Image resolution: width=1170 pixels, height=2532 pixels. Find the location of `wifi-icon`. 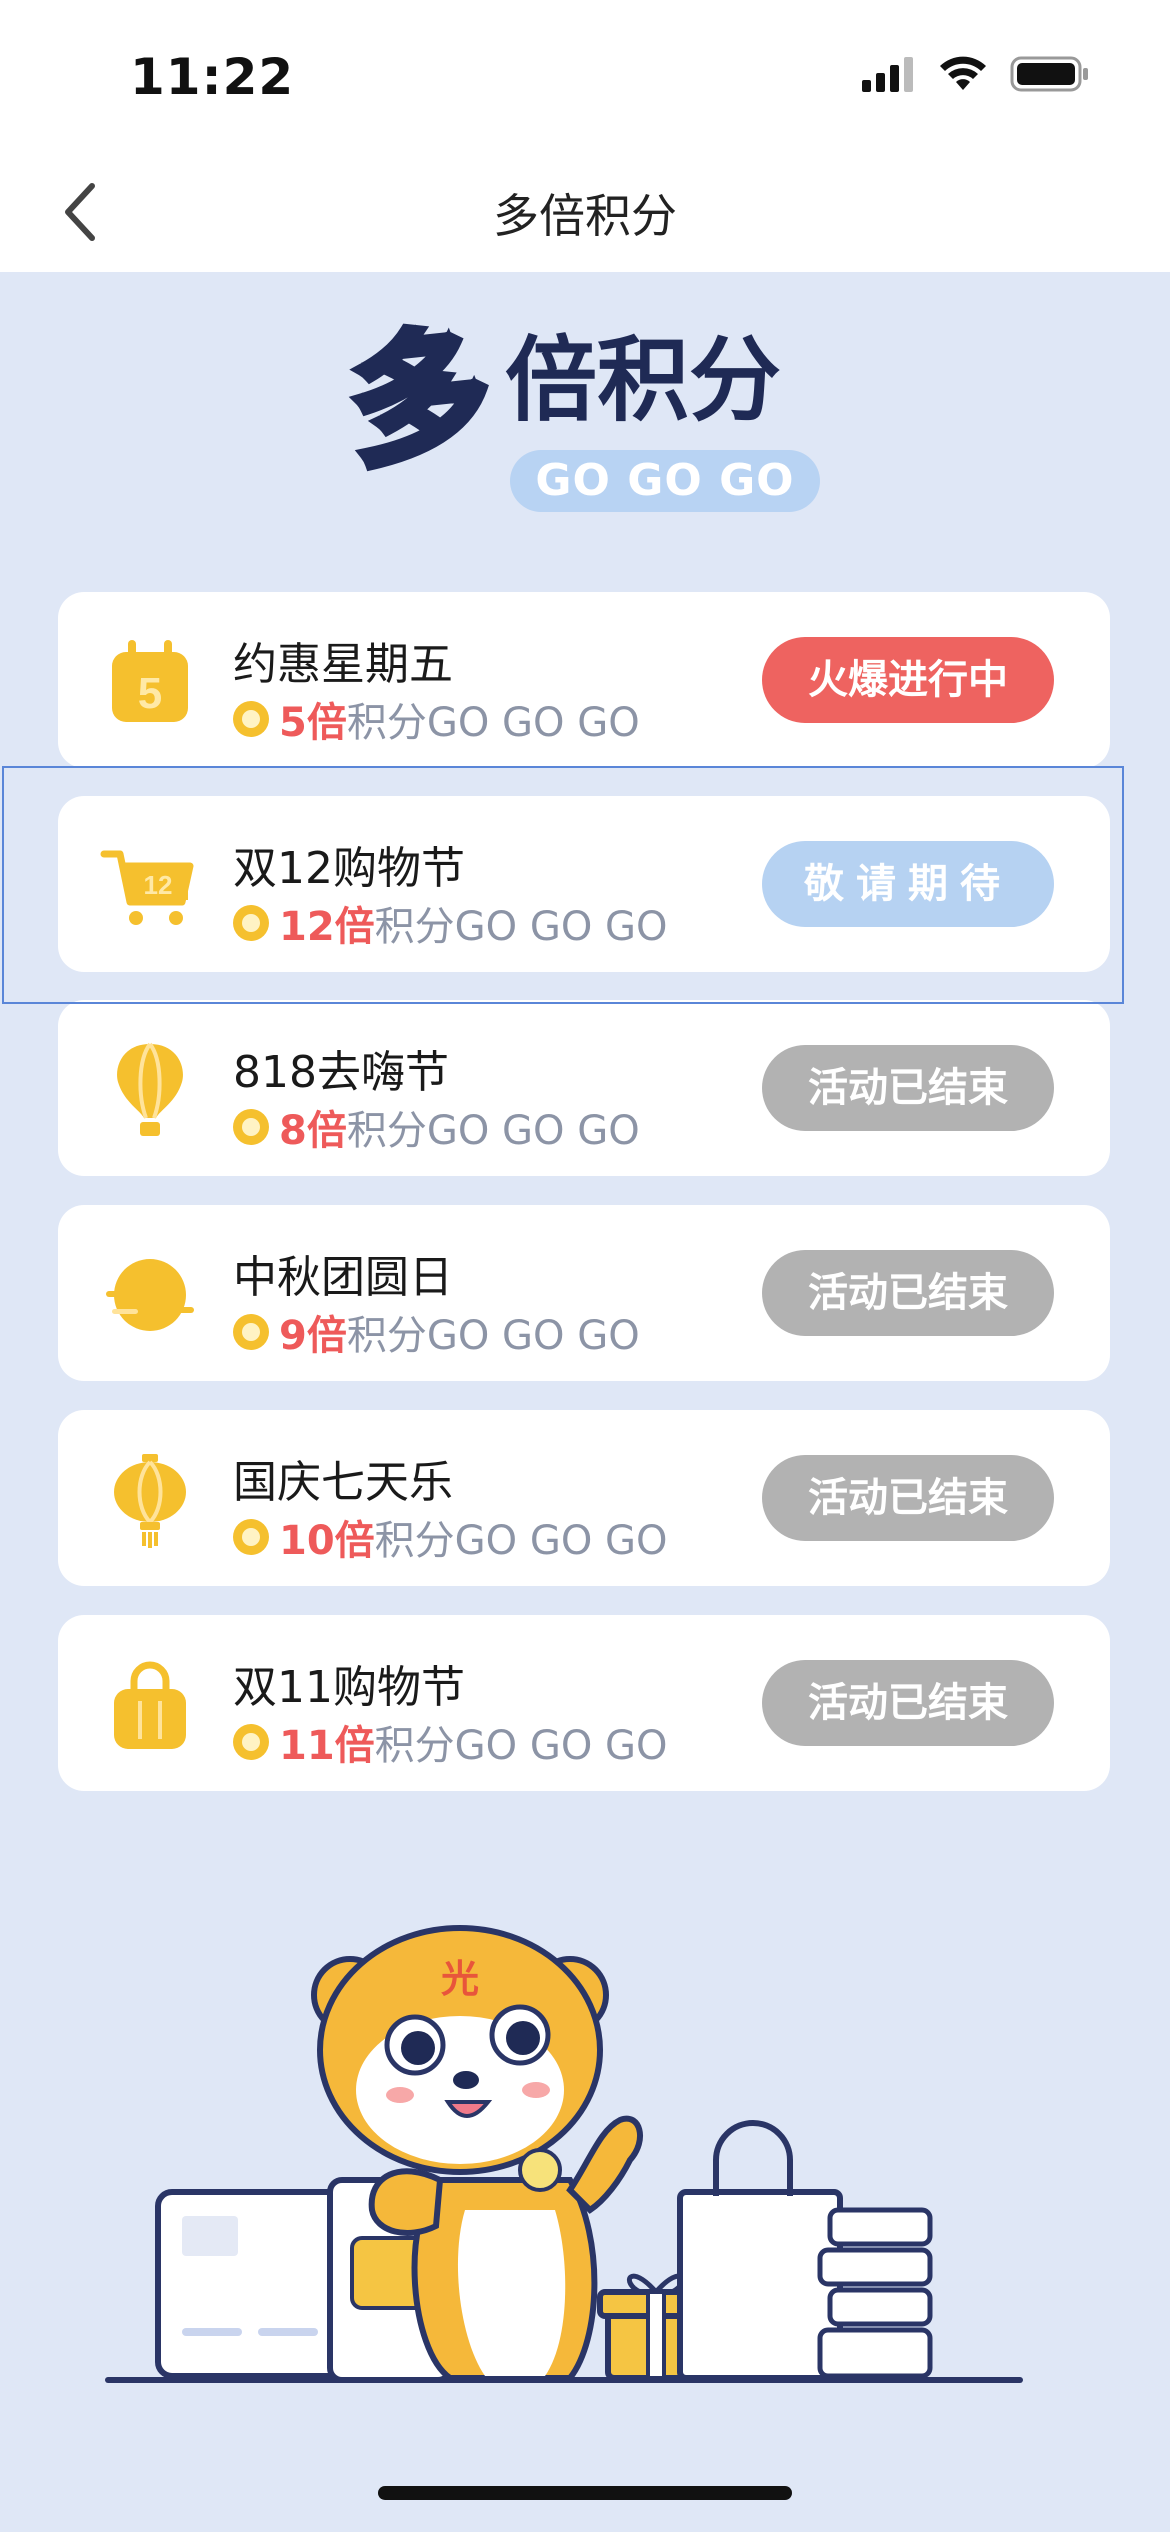

wifi-icon is located at coordinates (963, 73).